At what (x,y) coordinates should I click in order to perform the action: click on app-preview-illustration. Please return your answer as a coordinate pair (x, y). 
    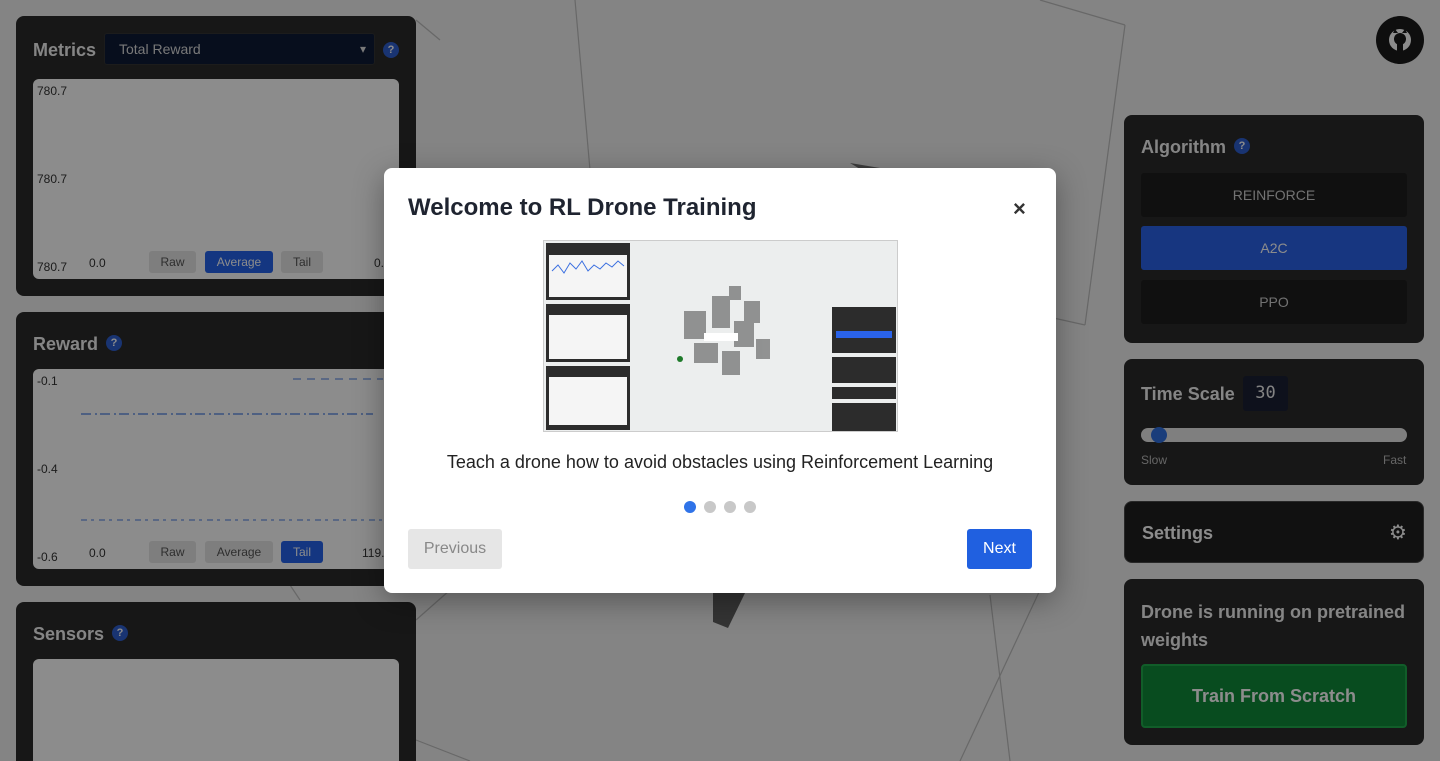
    Looking at the image, I should click on (720, 336).